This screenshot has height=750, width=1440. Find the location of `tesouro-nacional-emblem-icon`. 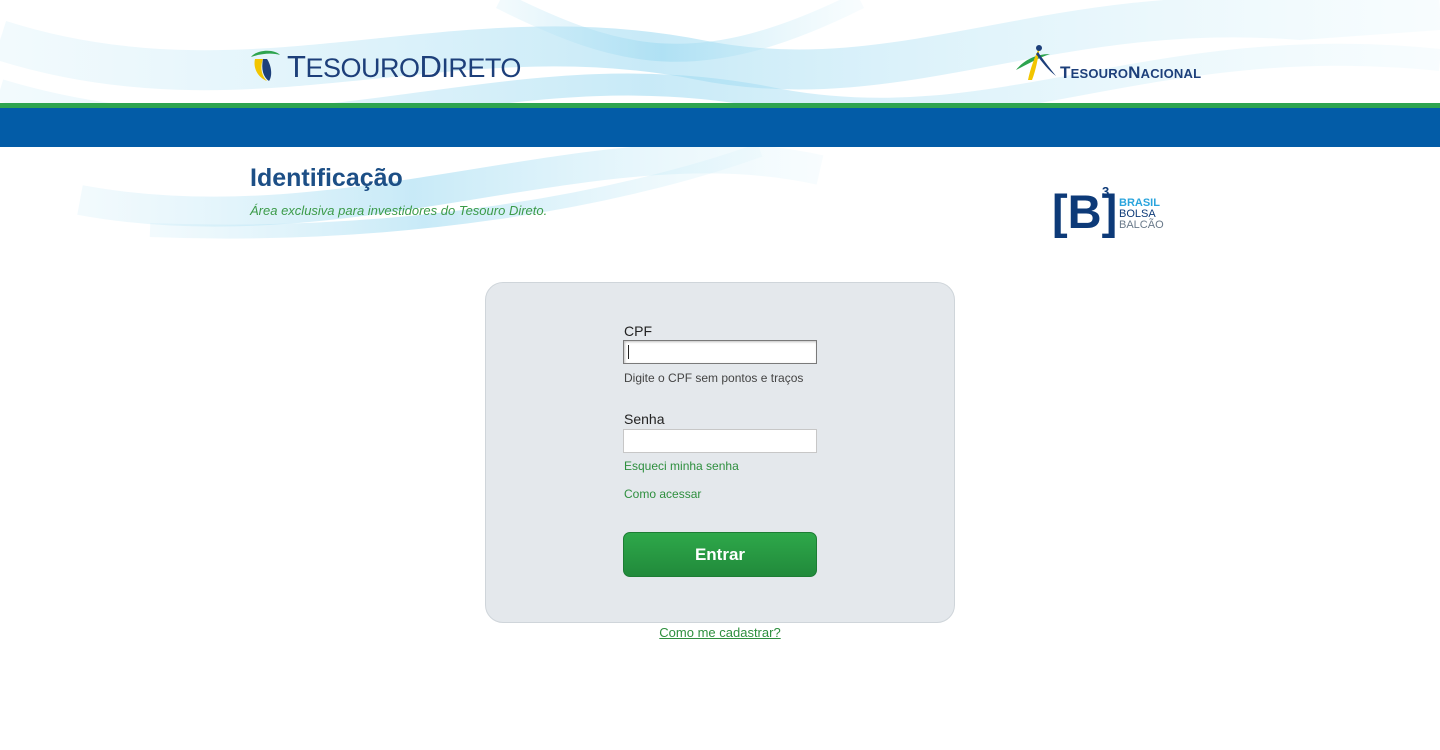

tesouro-nacional-emblem-icon is located at coordinates (1036, 62).